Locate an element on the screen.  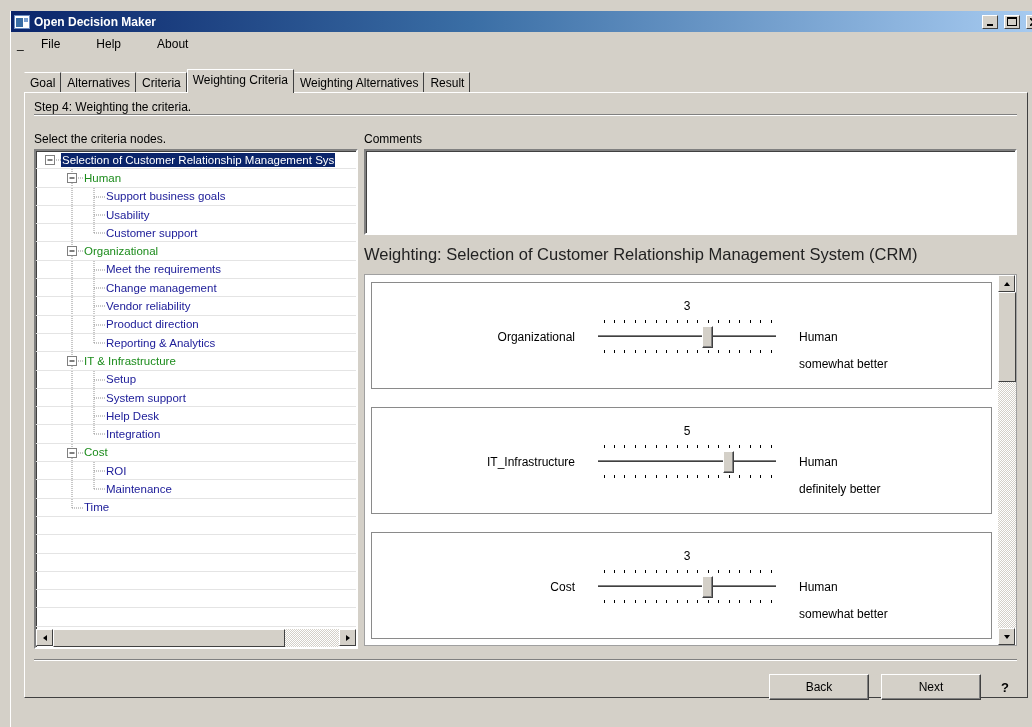
step-label: Step 4: Weighting the criteria. is located at coordinates (113, 106).